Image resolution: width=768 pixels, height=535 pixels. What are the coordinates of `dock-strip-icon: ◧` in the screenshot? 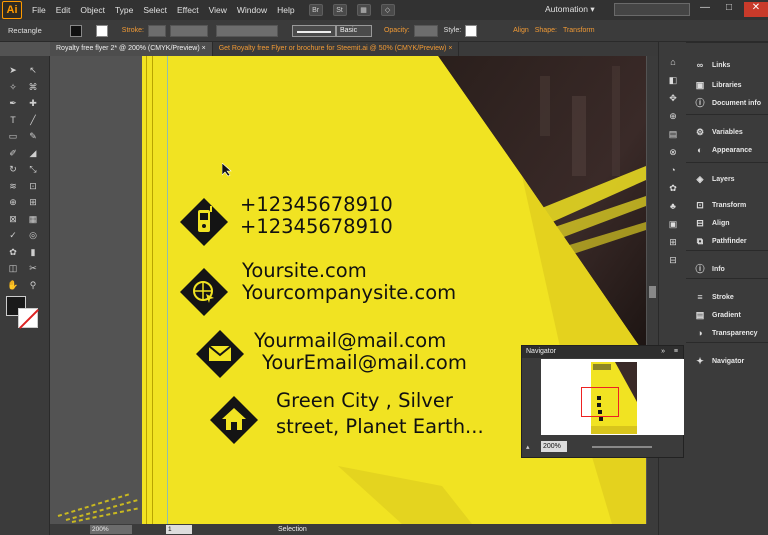 It's located at (673, 80).